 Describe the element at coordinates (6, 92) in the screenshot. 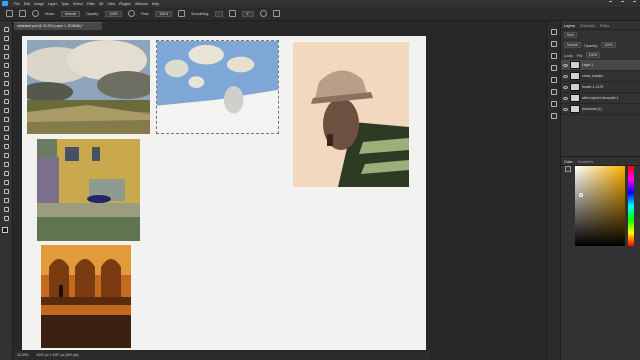

I see `healing-brush-tool-icon` at that location.